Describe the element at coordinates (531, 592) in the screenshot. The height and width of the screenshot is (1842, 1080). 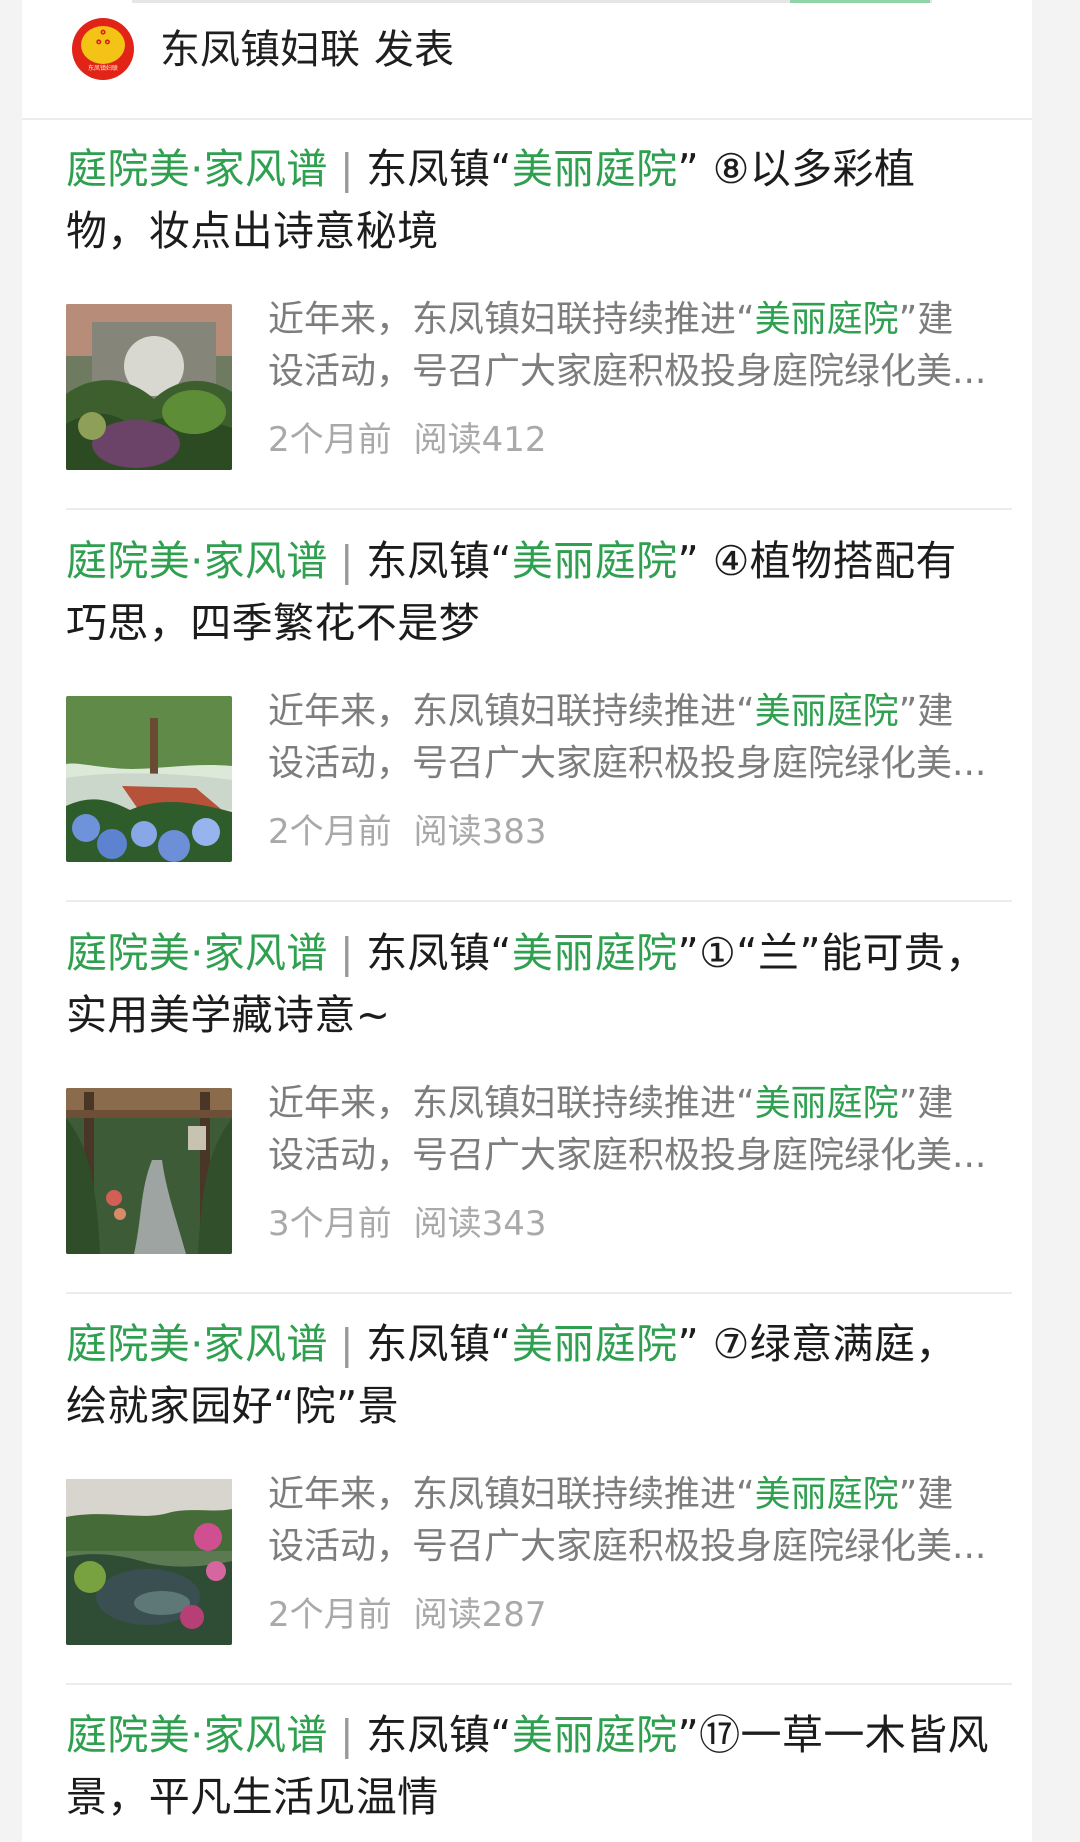
I see `article-title: 庭院美·家风谱 | 东凤镇“美丽庭院” ④植物搭配有巧思，四季繁花不是梦` at that location.